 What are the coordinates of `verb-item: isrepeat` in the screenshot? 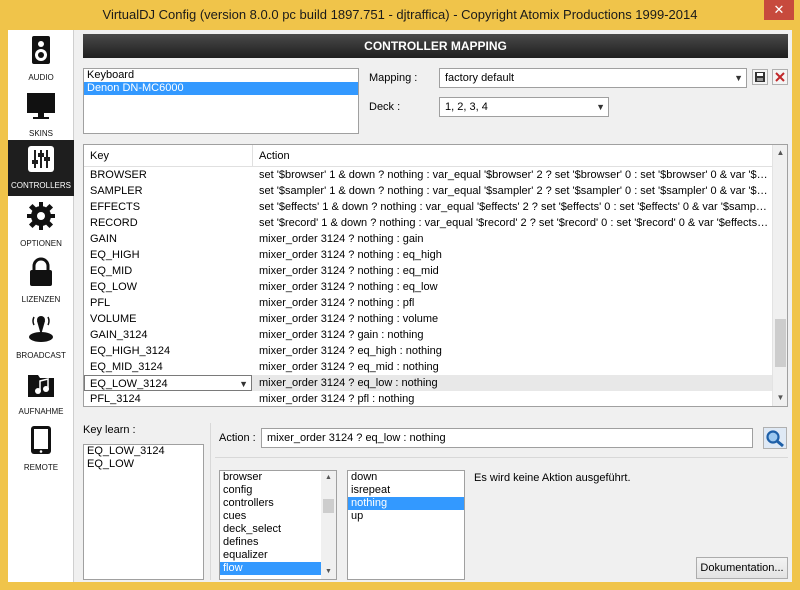 It's located at (406, 490).